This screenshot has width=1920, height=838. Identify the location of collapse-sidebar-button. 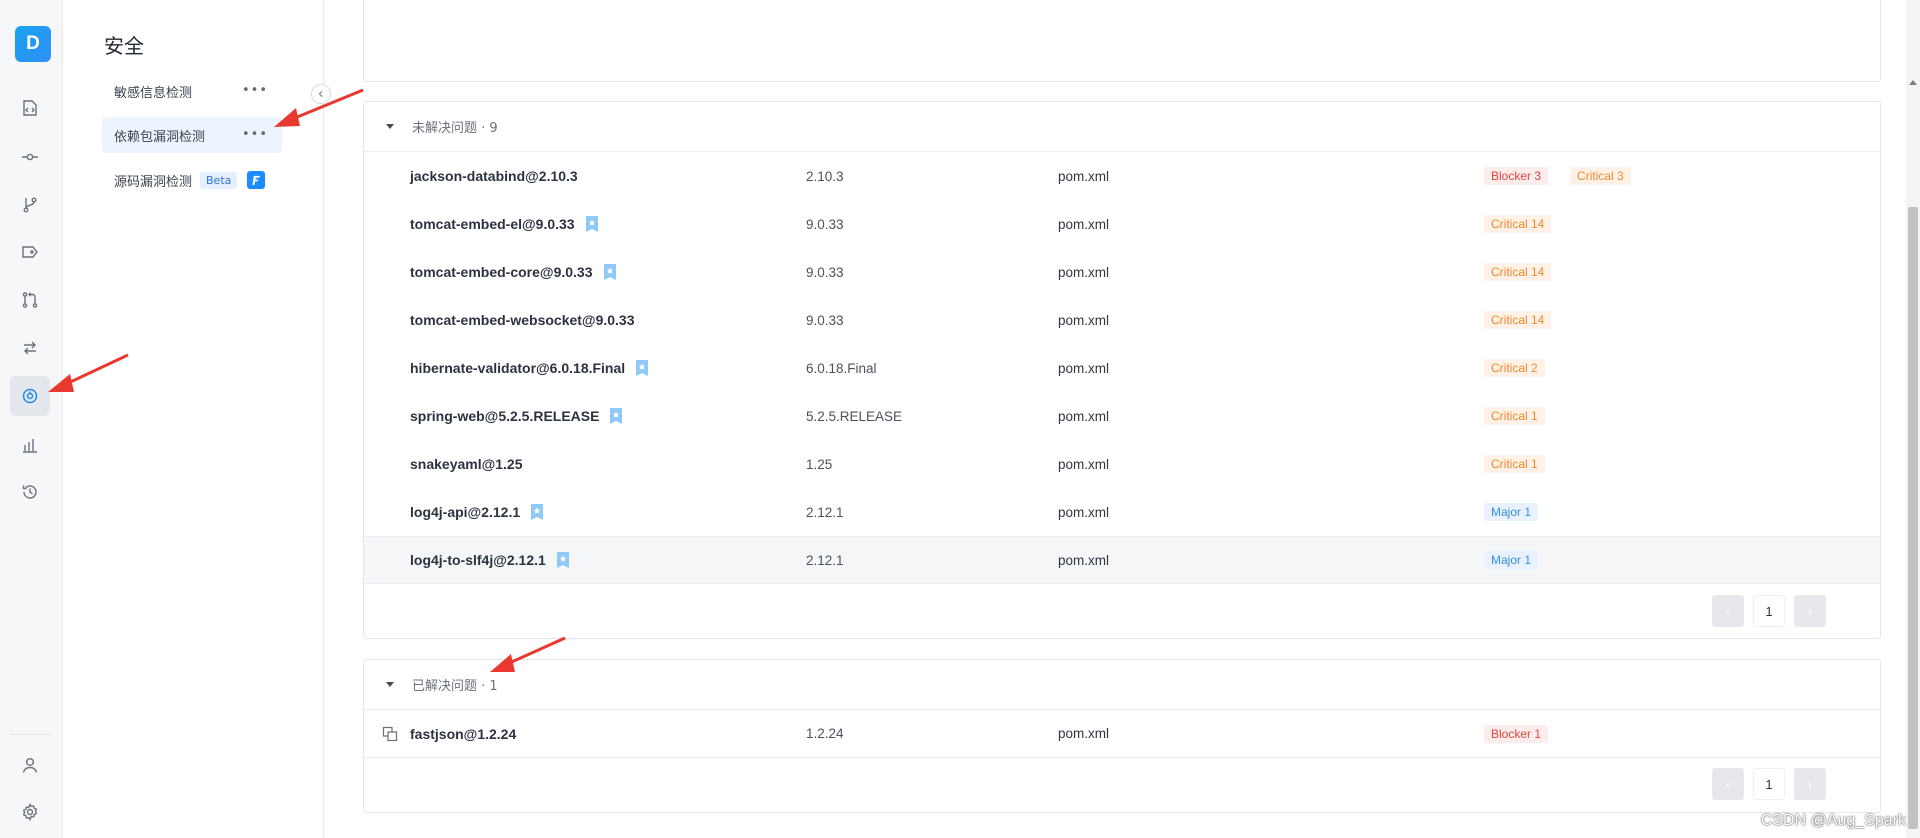
(321, 94).